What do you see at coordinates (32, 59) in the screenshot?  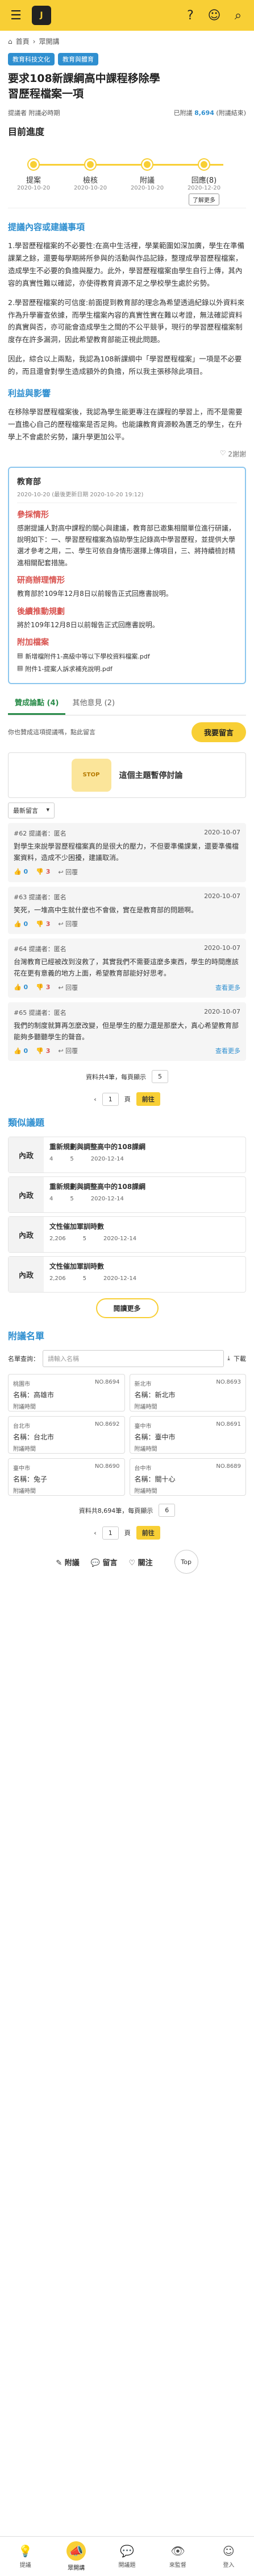 I see `tag-item: 教育科技文化` at bounding box center [32, 59].